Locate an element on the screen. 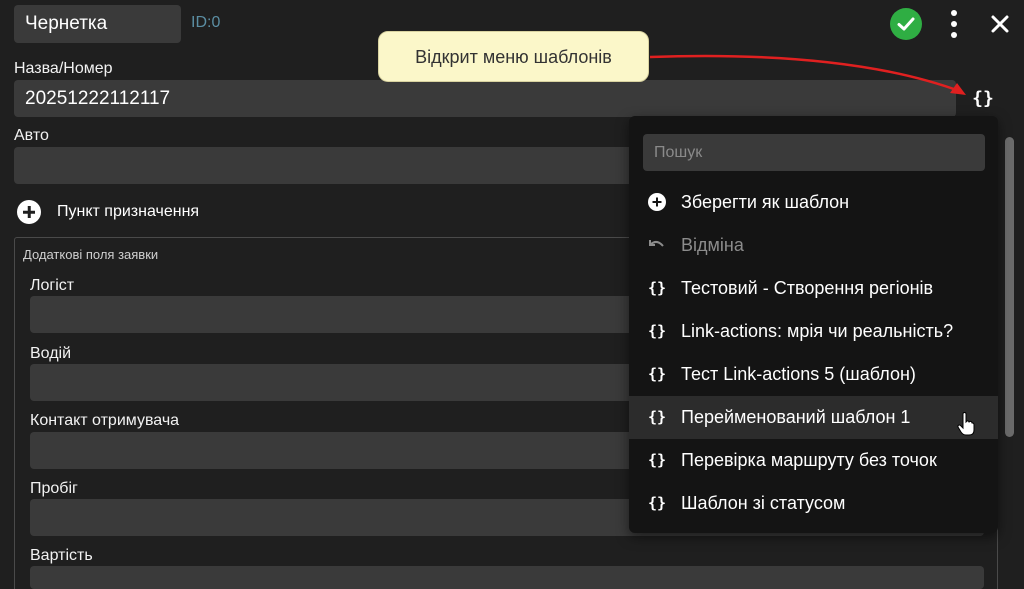 The height and width of the screenshot is (589, 1024). mileage-label: Пробіг is located at coordinates (54, 488).